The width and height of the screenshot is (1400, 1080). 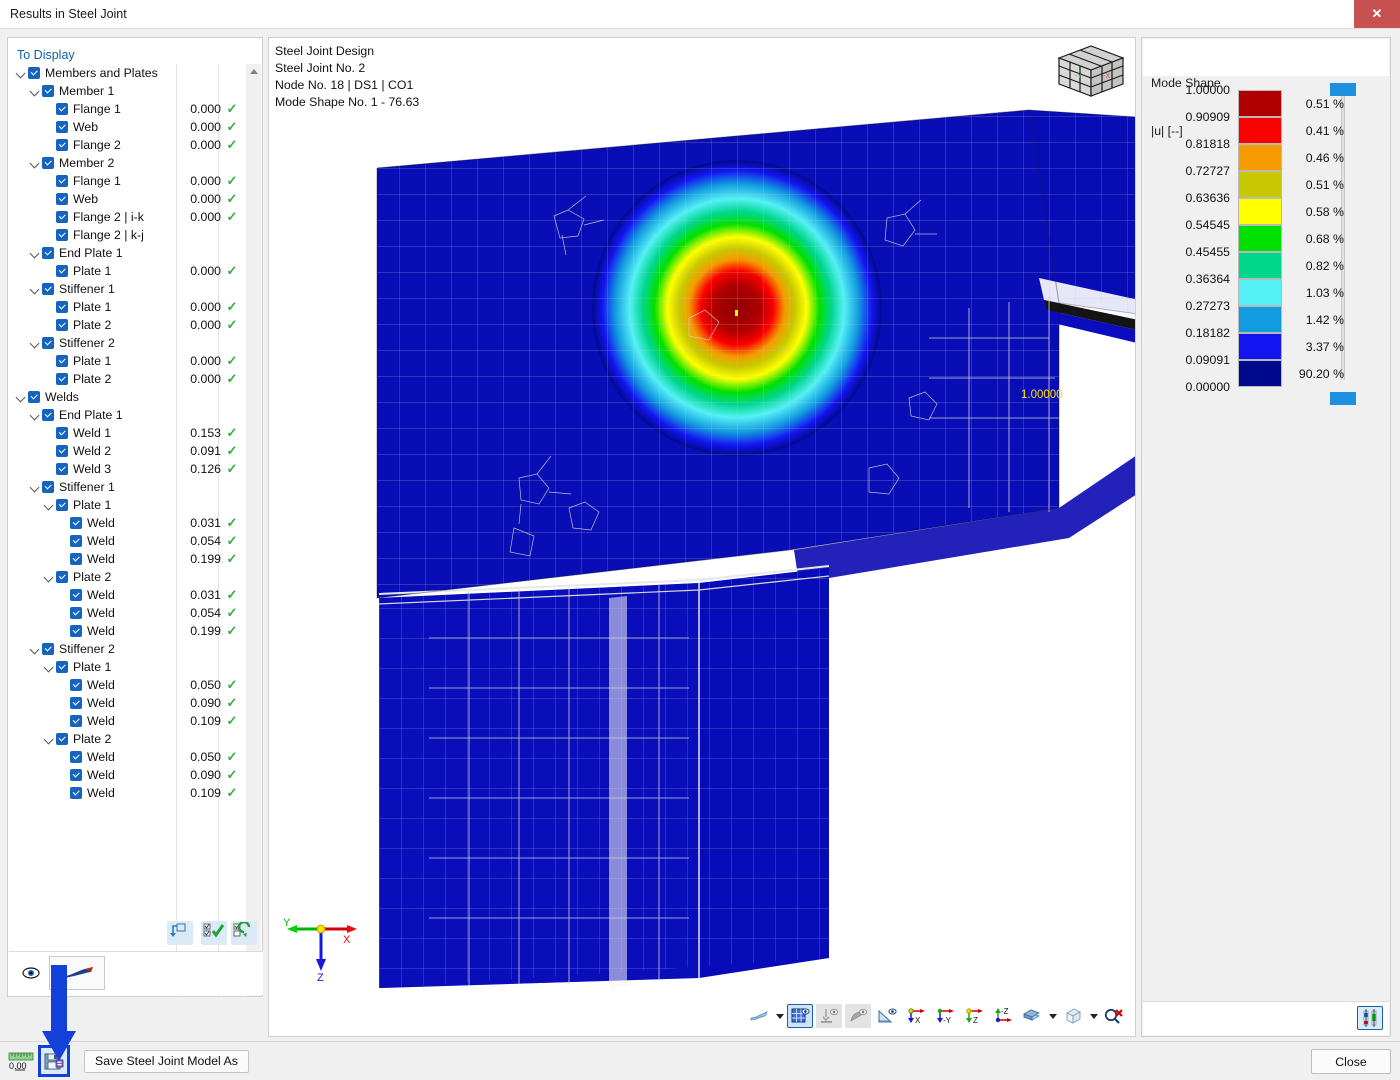 What do you see at coordinates (128, 235) in the screenshot?
I see `tree-row: Flange 2 | k-j` at bounding box center [128, 235].